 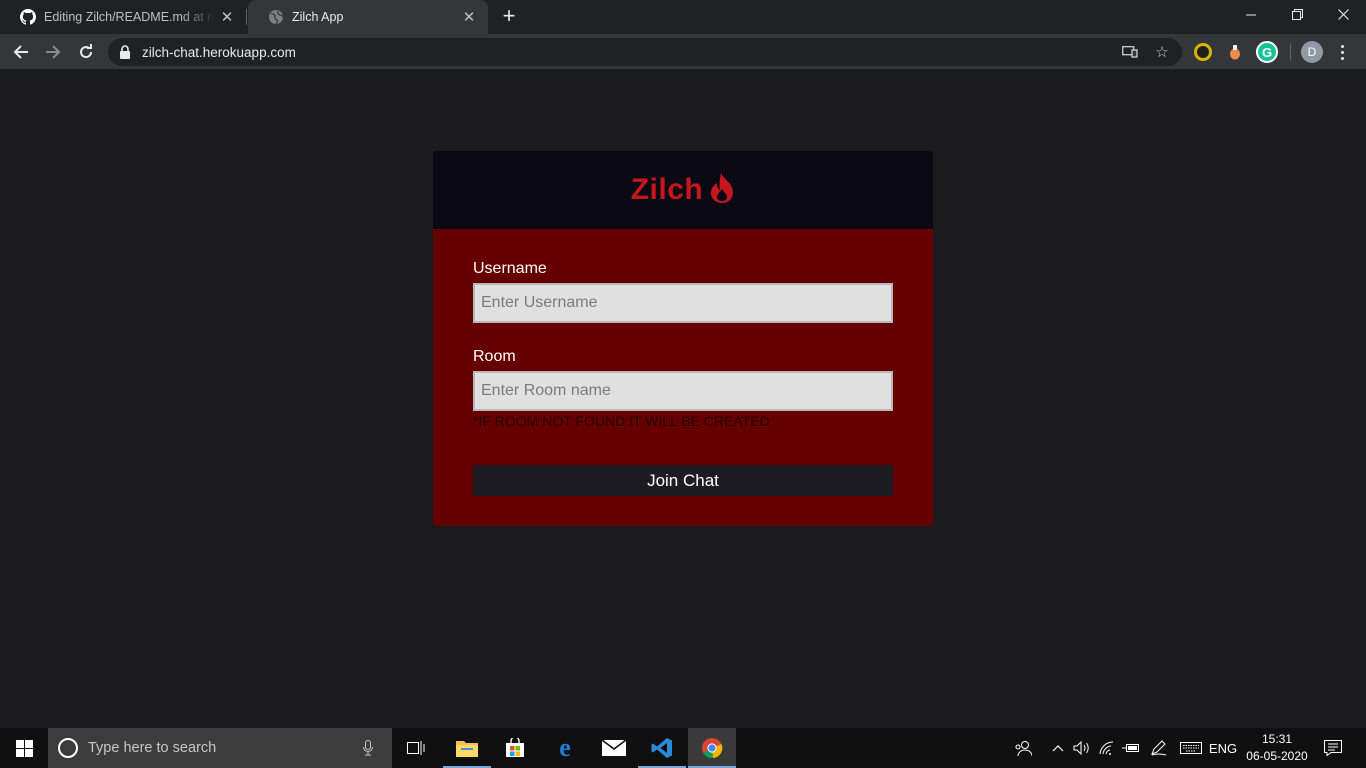 I want to click on profile-avatar: D, so click(x=1312, y=52).